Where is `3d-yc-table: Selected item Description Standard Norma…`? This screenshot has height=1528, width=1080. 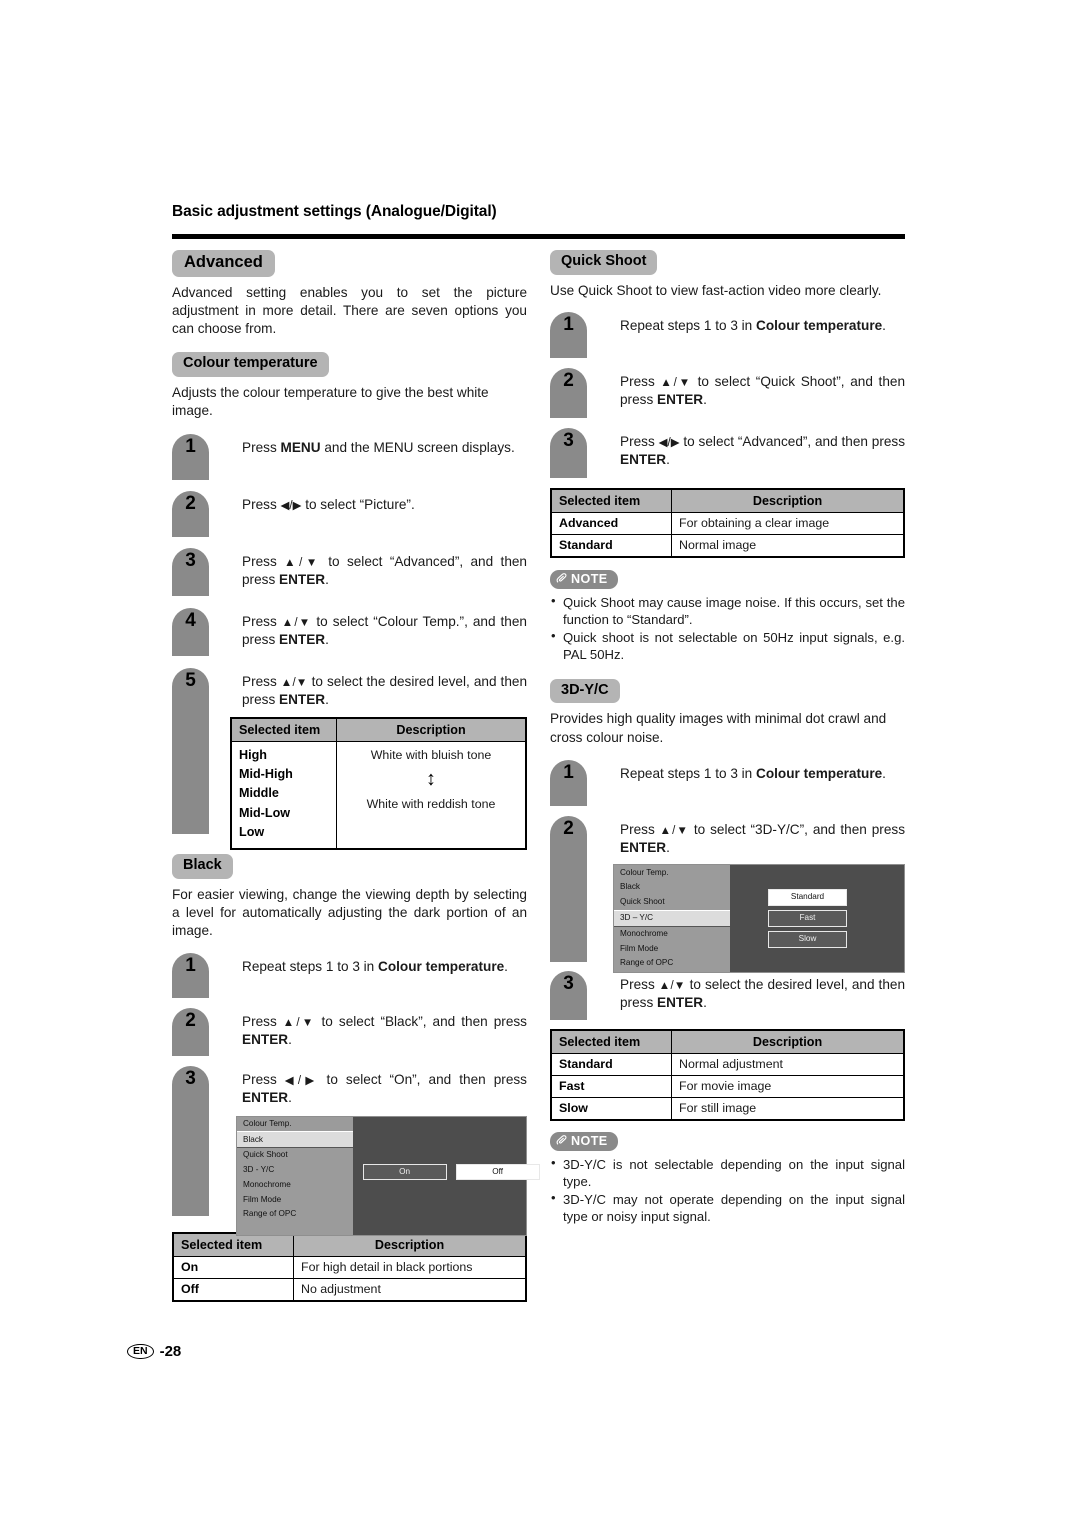
3d-yc-table: Selected item Description Standard Norma… is located at coordinates (727, 1074).